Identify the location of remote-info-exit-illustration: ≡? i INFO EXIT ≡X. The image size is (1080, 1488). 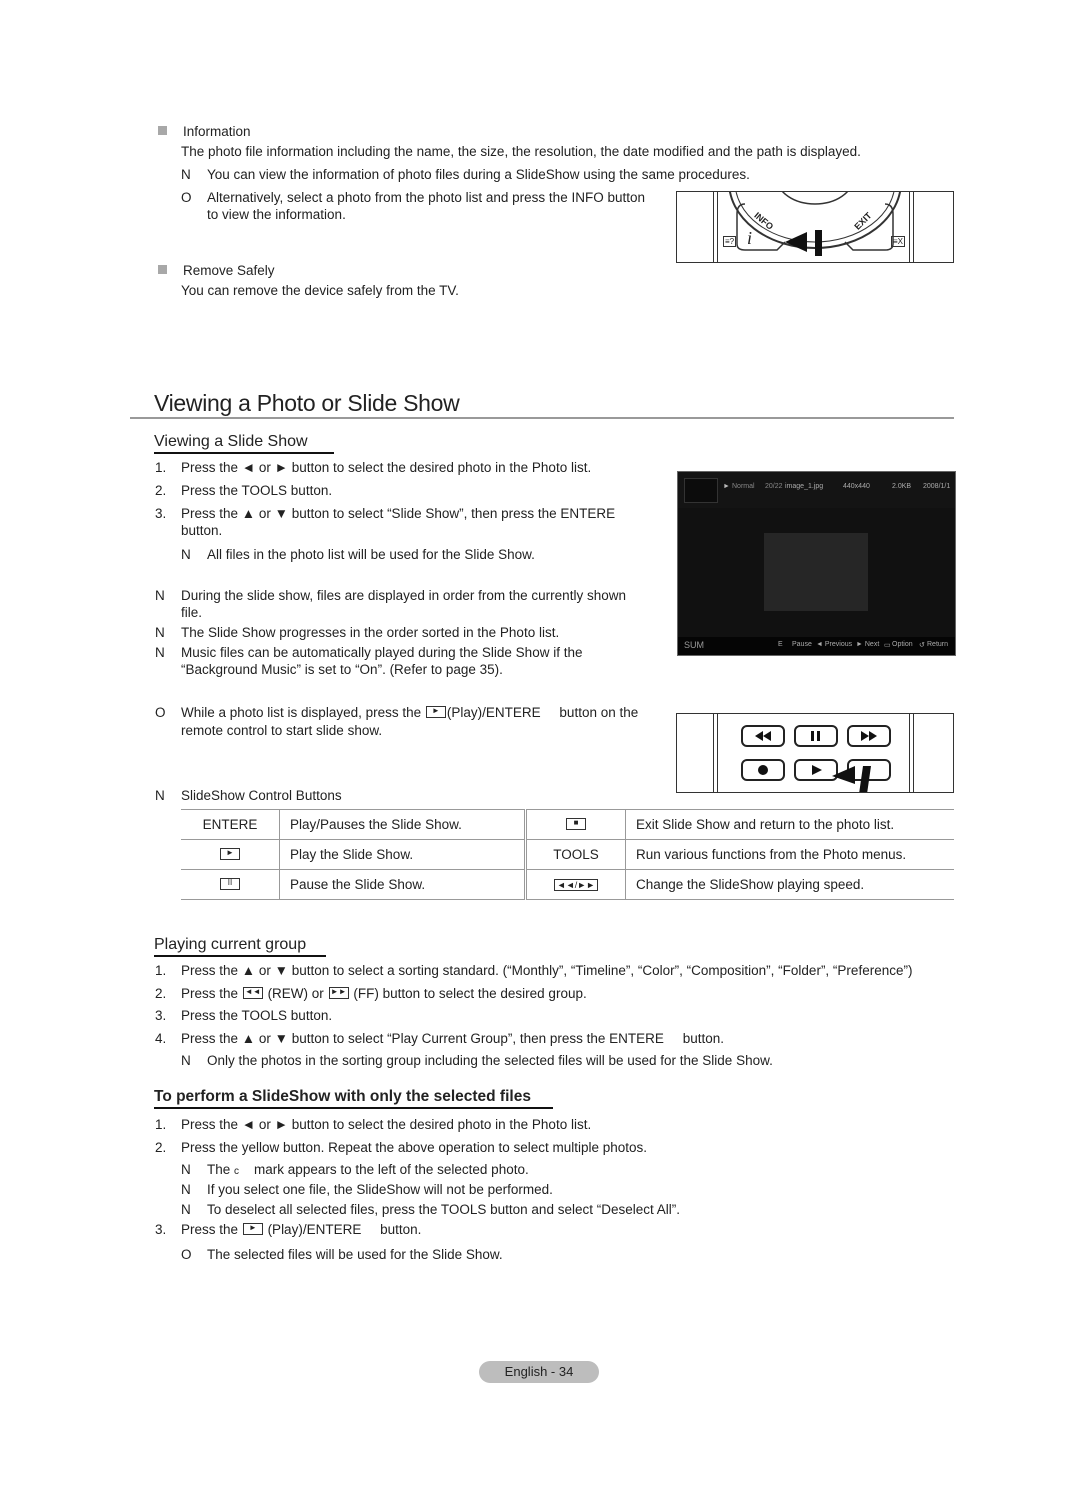
(815, 227).